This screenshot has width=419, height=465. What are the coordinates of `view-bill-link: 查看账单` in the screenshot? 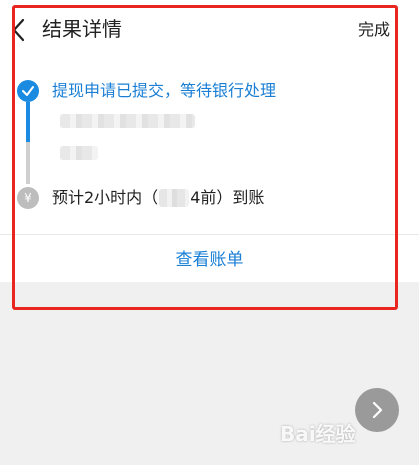 It's located at (209, 260).